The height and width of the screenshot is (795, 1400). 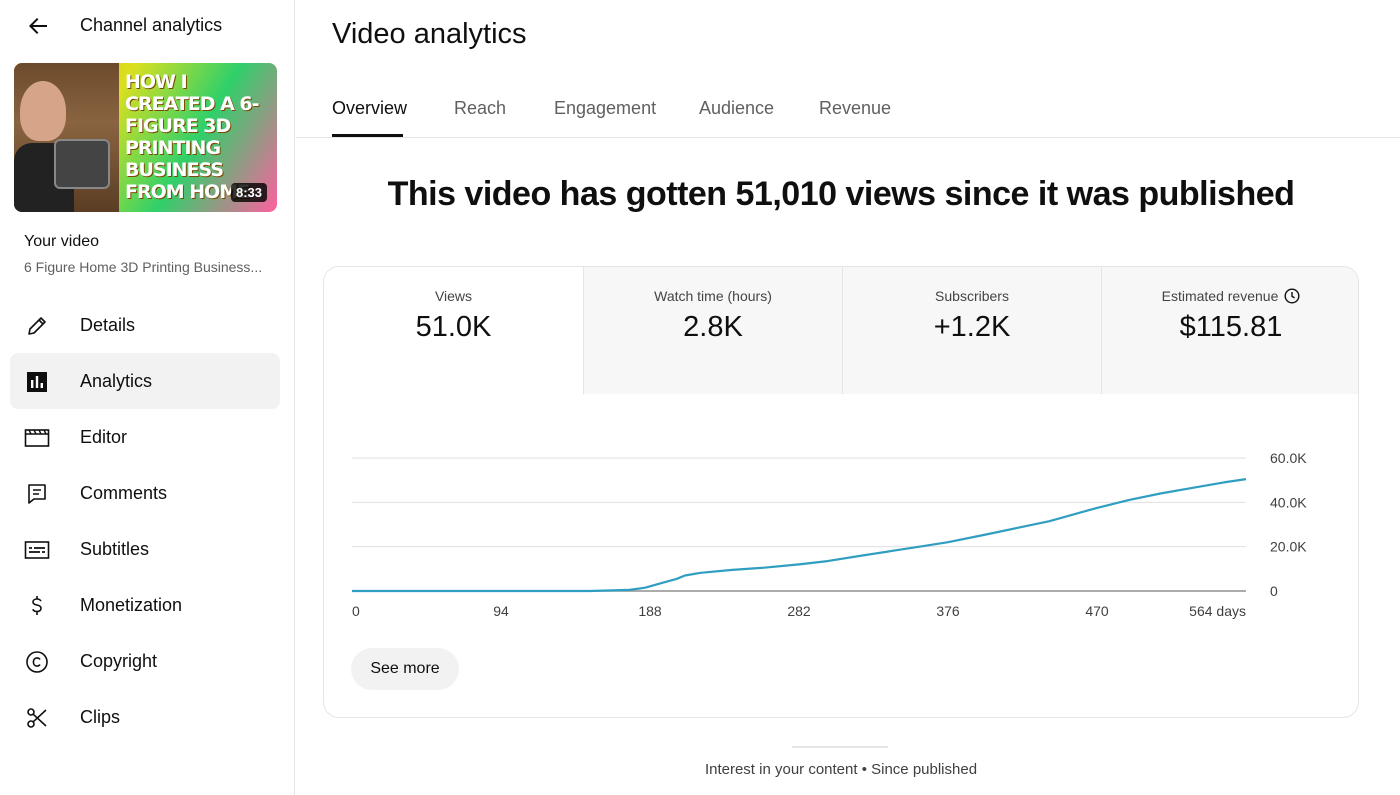 I want to click on tab-reach: Reach, so click(x=480, y=108).